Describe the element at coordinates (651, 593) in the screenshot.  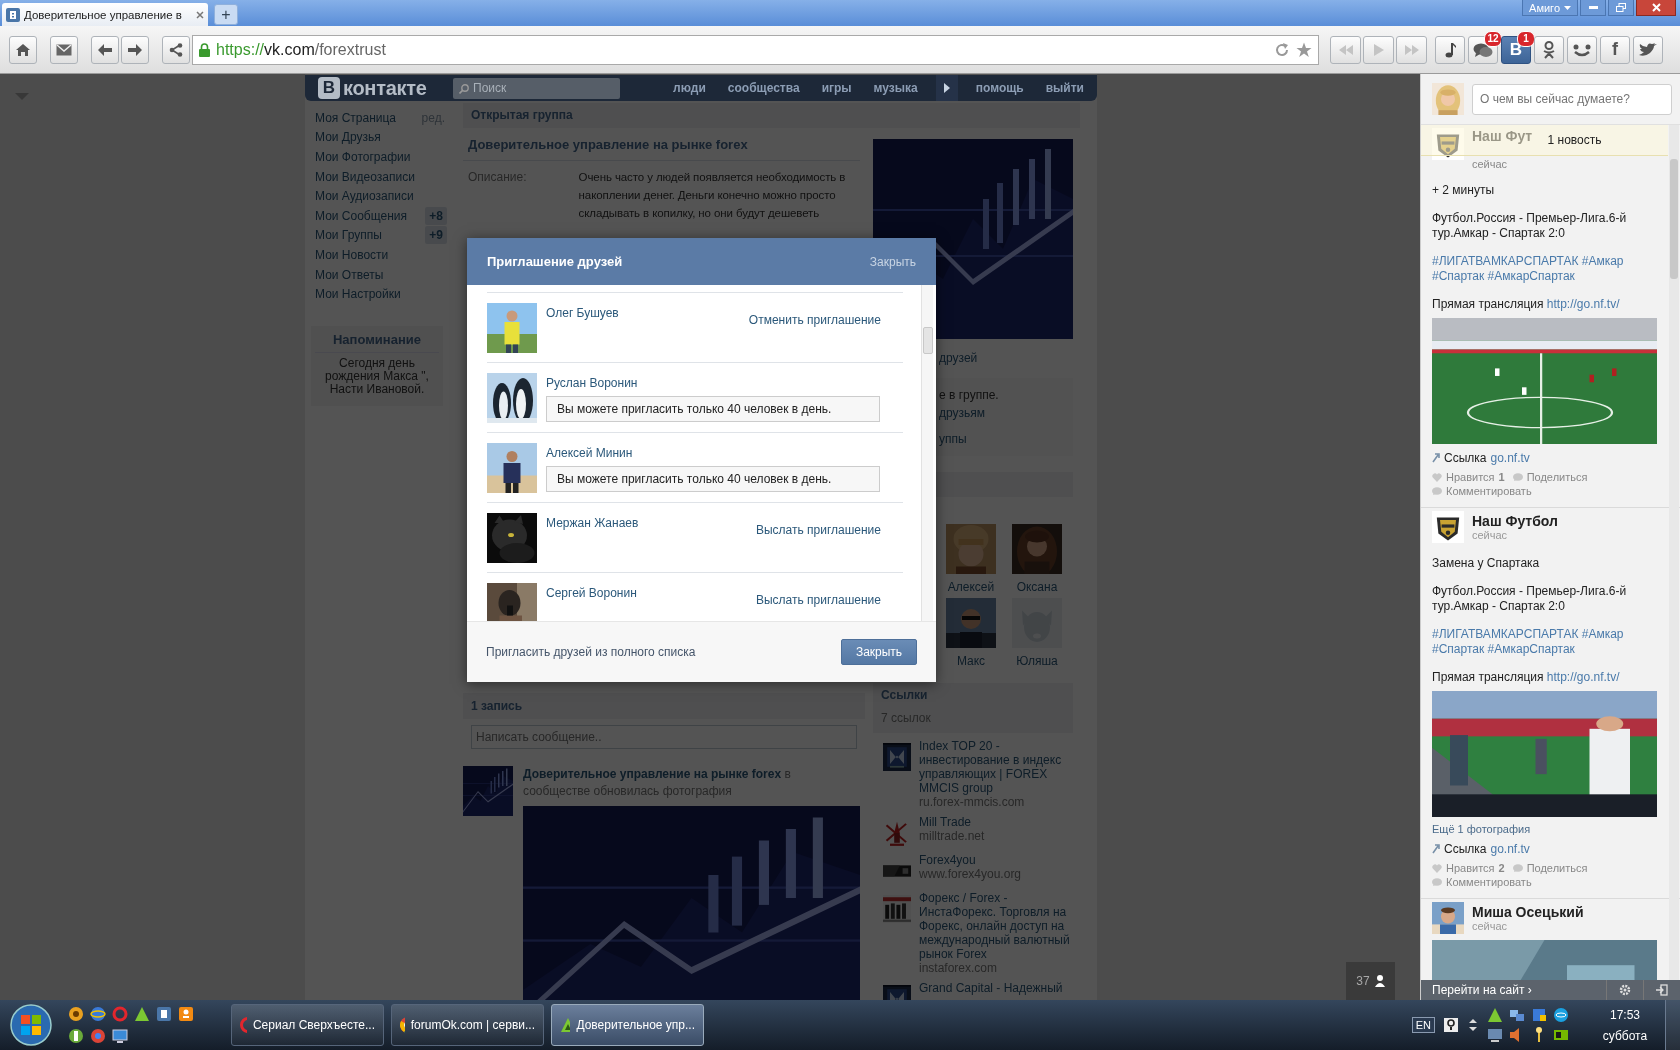
I see `friend-name: Сергей Воронин` at that location.